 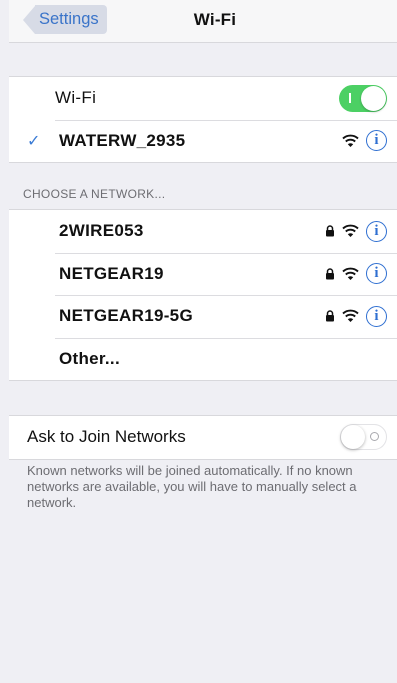 I want to click on ask-to-join-row: Ask to Join Networks, so click(x=203, y=437).